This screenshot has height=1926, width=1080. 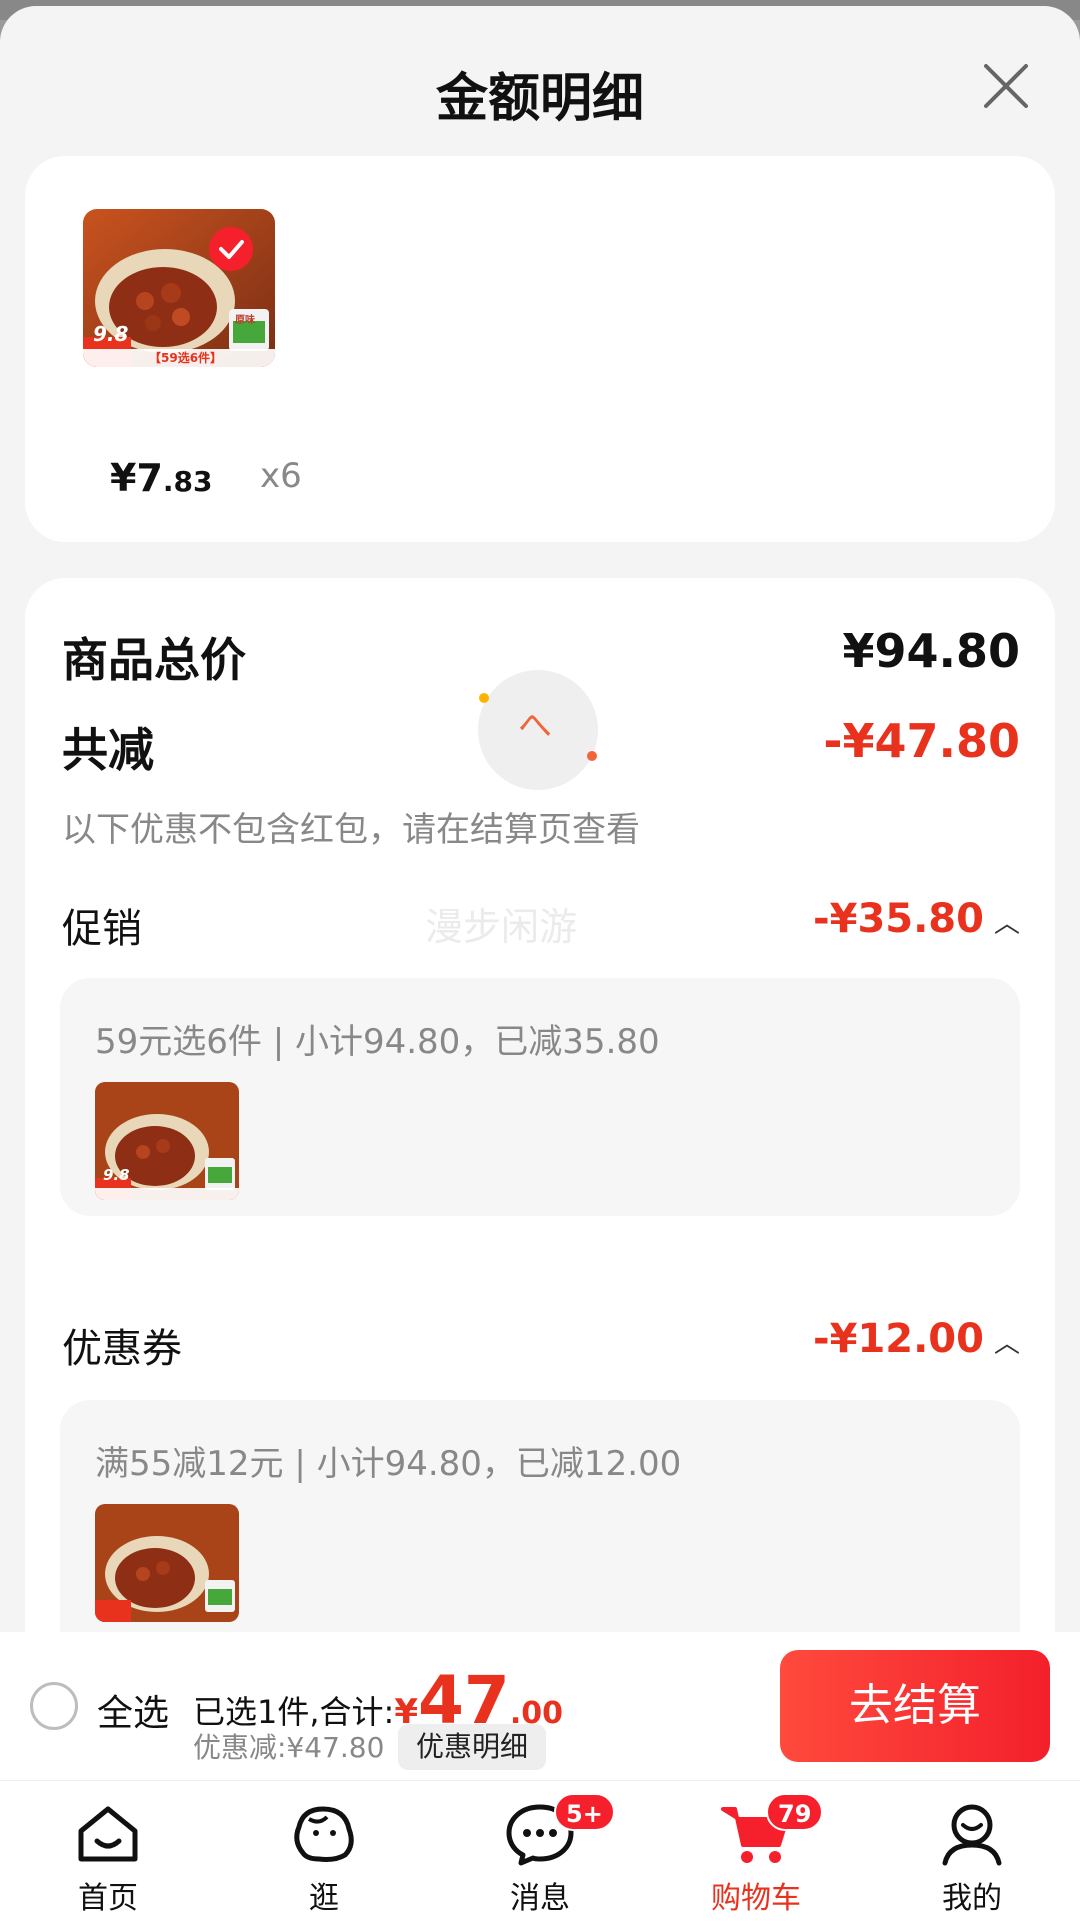 What do you see at coordinates (377, 1042) in the screenshot?
I see `promo-desc: 59元选6件 | 小计94.80，已减35.80` at bounding box center [377, 1042].